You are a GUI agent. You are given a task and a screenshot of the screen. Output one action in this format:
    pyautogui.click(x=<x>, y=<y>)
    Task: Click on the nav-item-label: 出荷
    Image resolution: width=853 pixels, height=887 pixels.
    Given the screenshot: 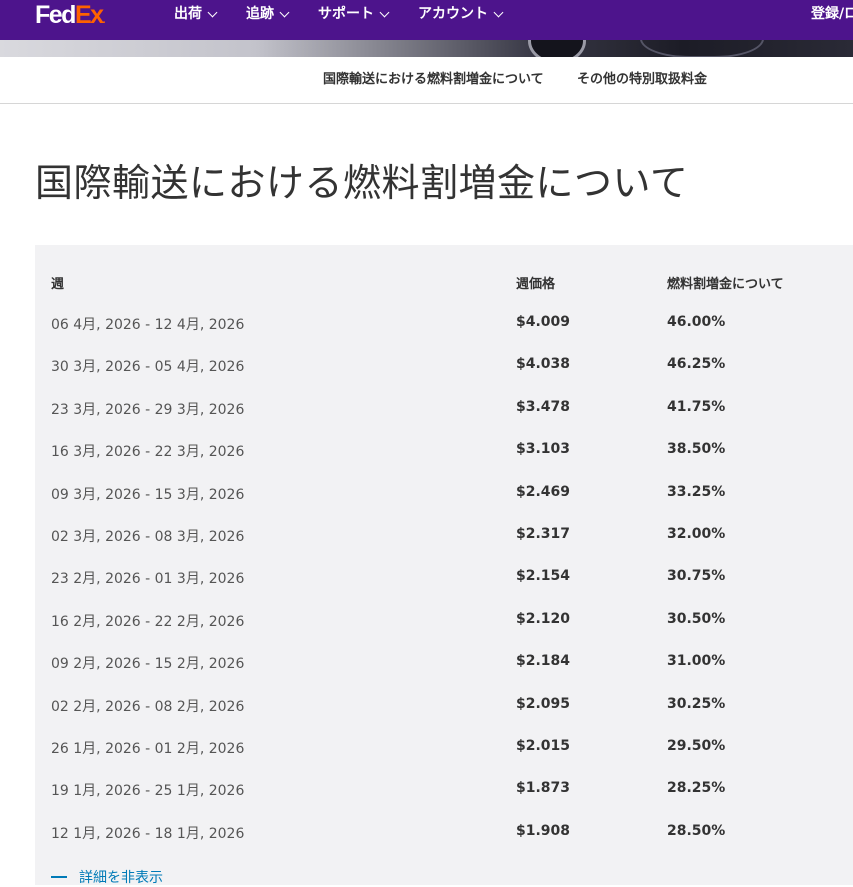 What is the action you would take?
    pyautogui.click(x=188, y=14)
    